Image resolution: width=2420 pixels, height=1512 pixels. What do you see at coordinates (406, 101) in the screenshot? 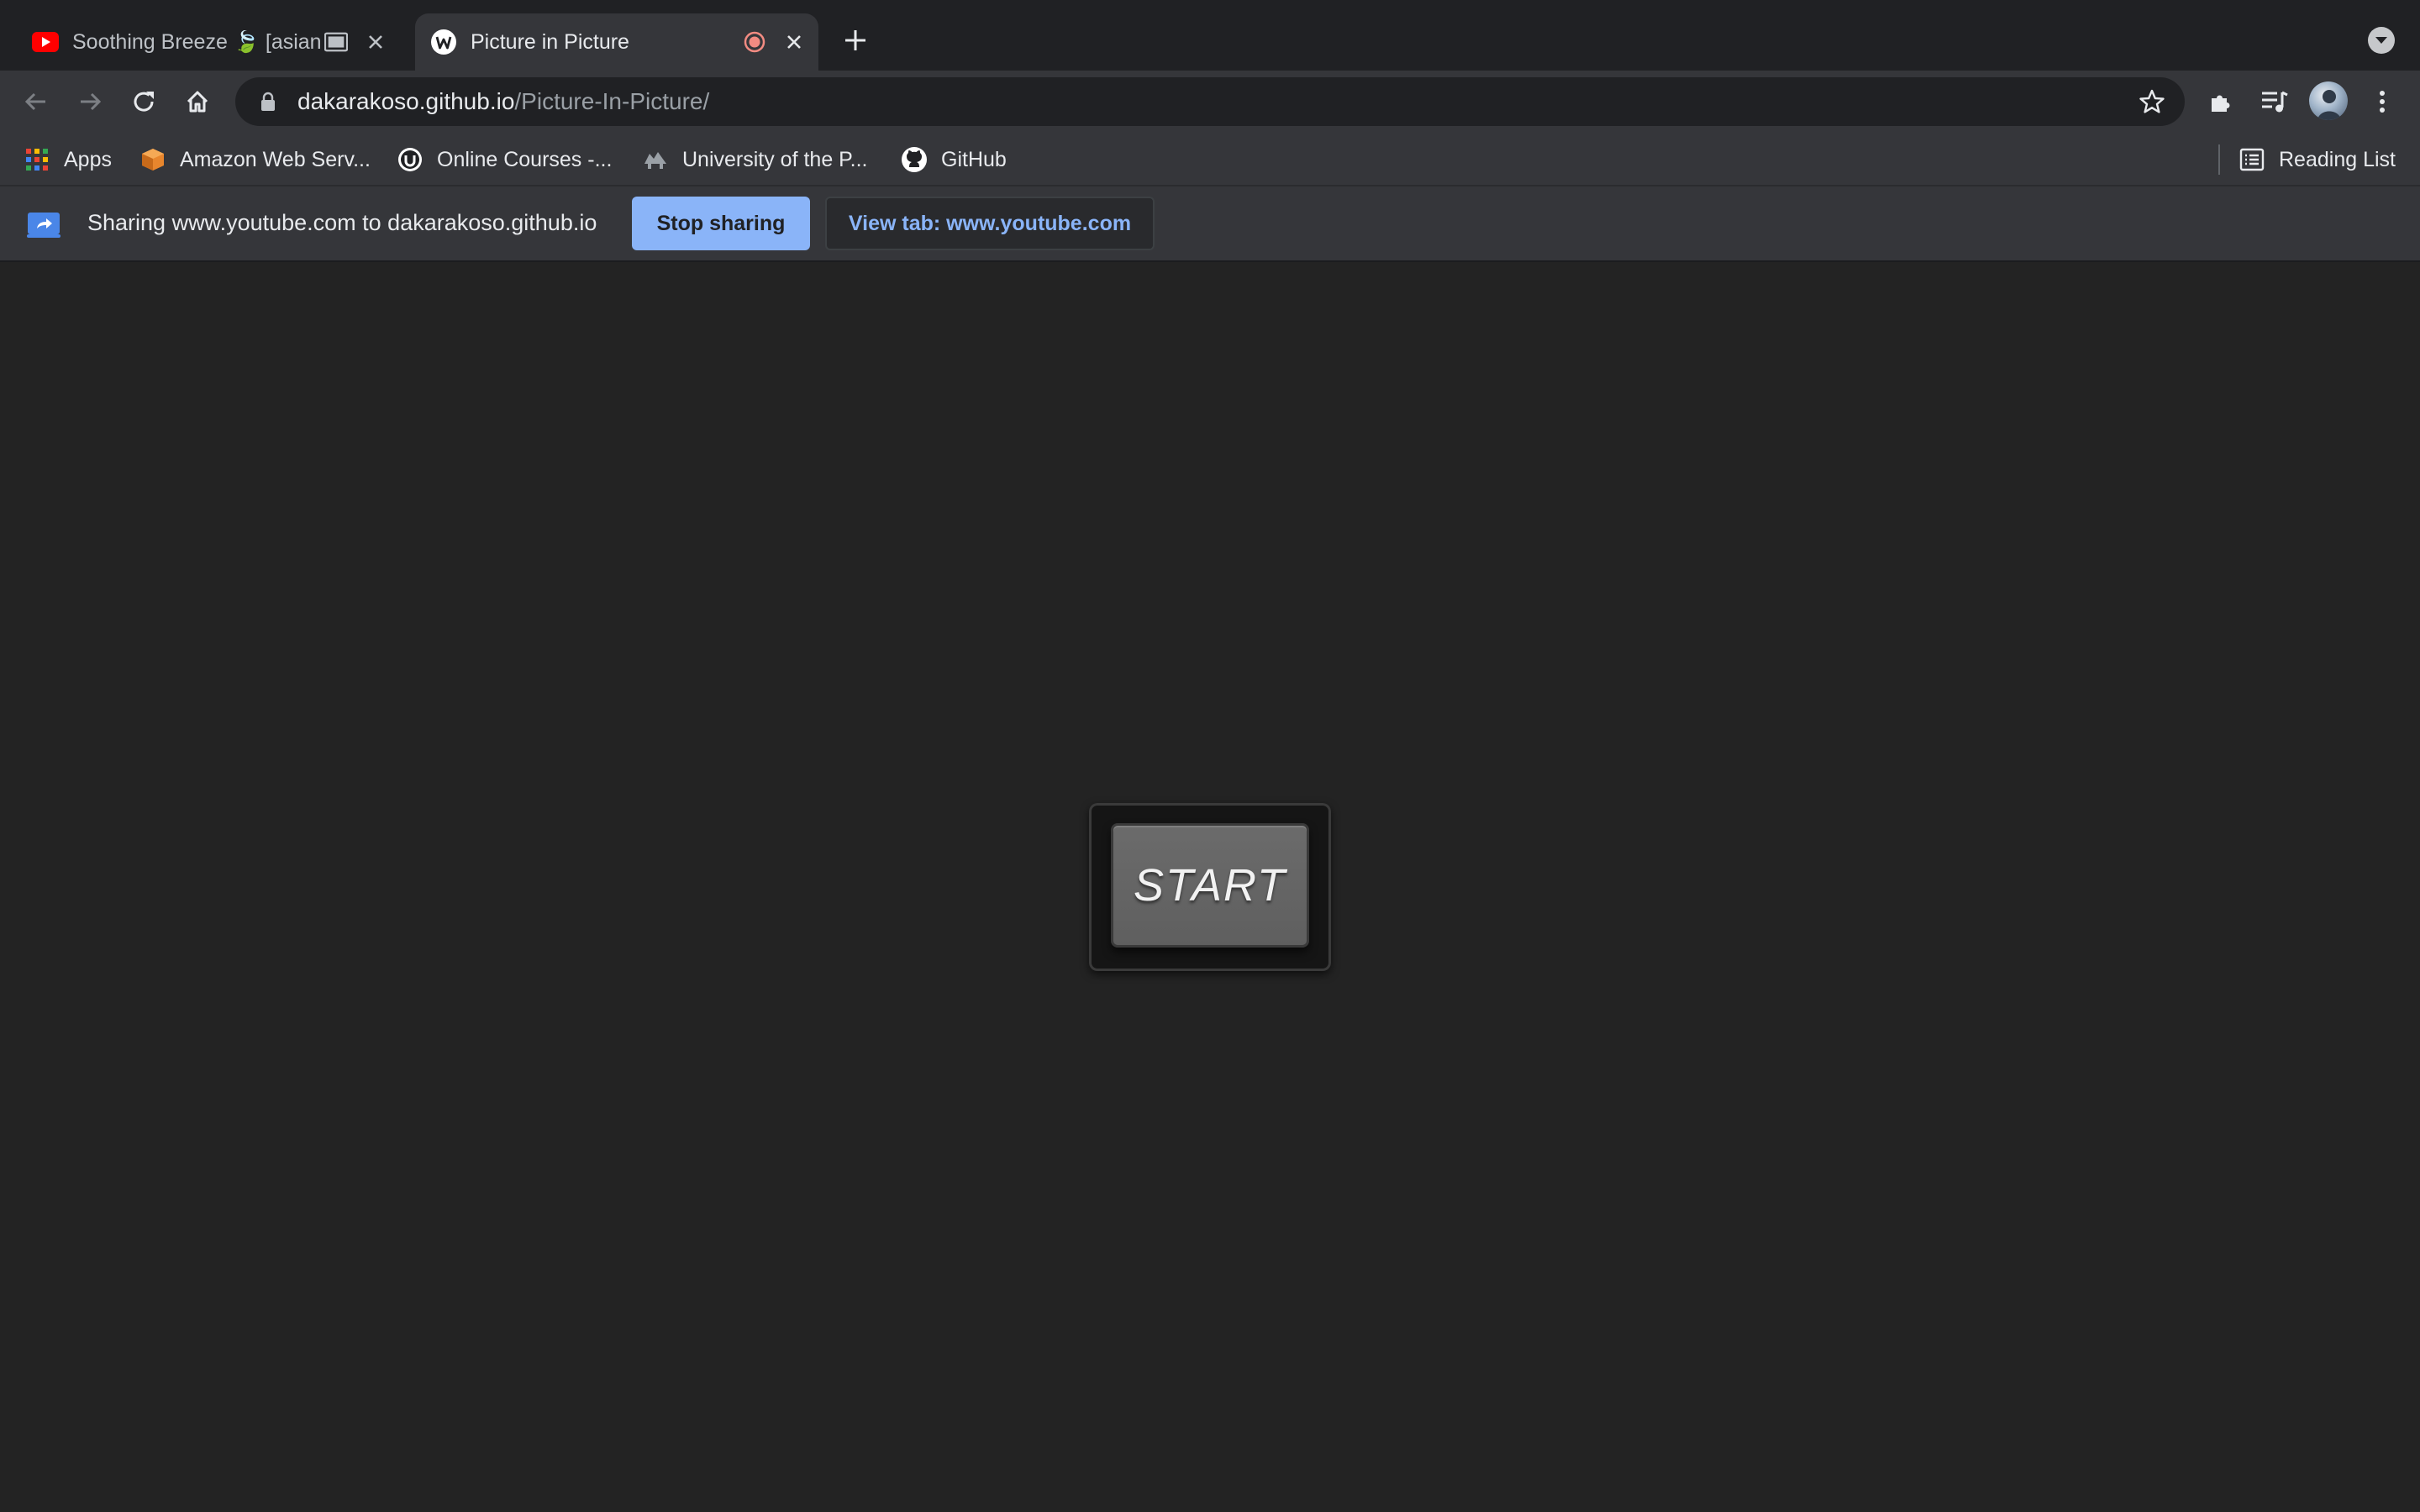
I see `url-host: dakarakoso.github.io` at bounding box center [406, 101].